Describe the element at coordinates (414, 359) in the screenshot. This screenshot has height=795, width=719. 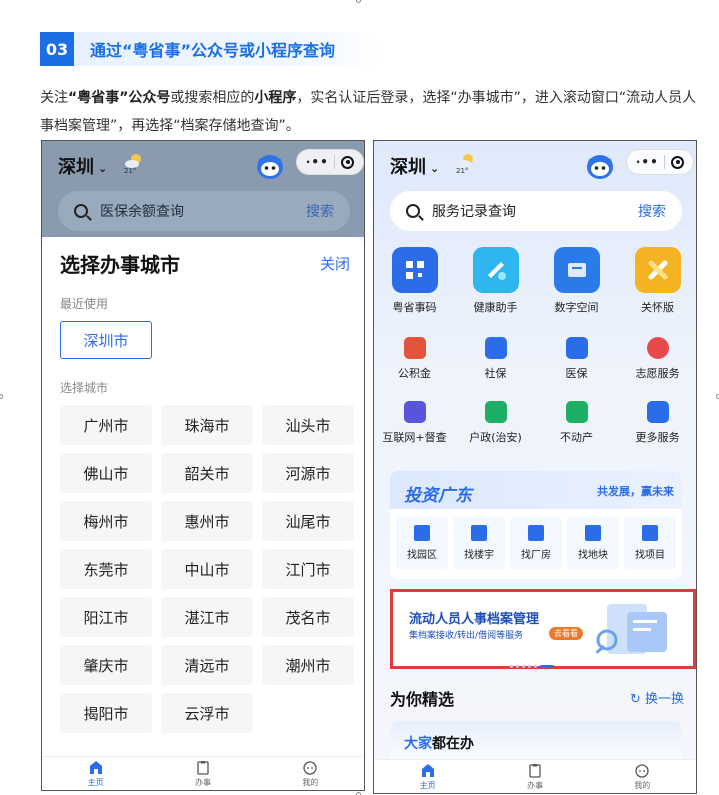
I see `service-housing-fund: 公积金` at that location.